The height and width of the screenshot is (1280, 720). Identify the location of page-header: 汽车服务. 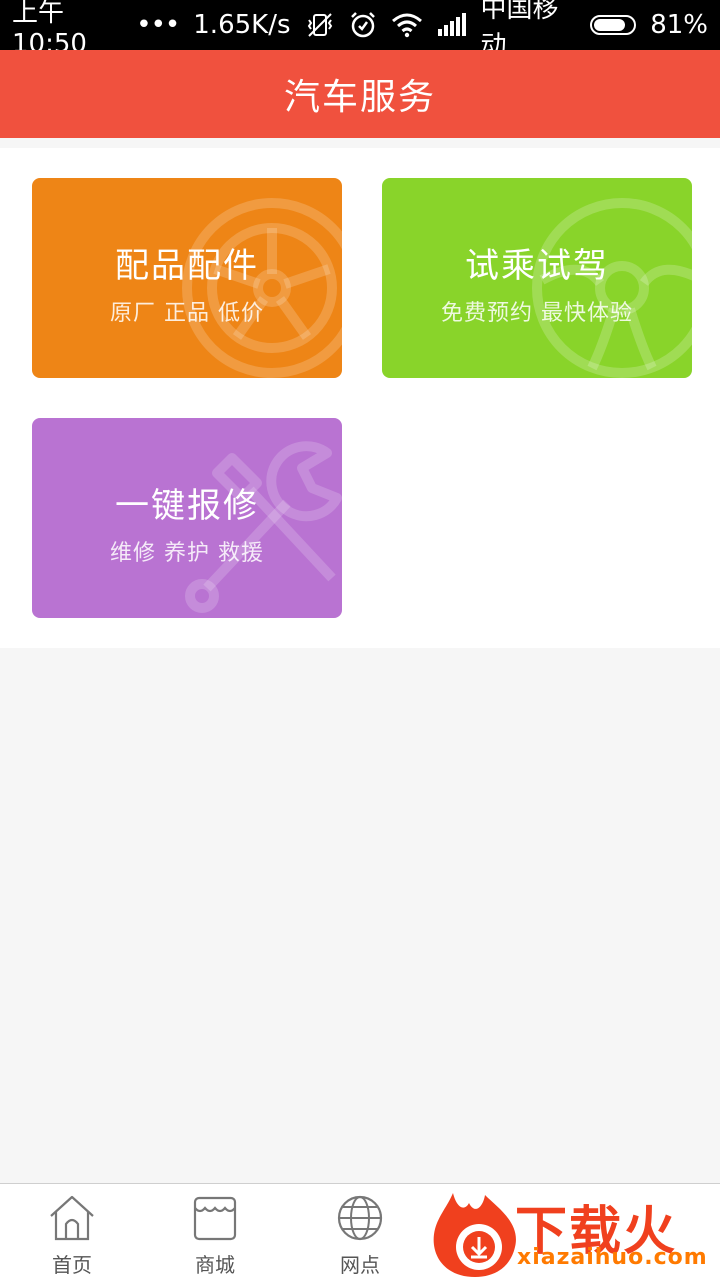
(360, 94).